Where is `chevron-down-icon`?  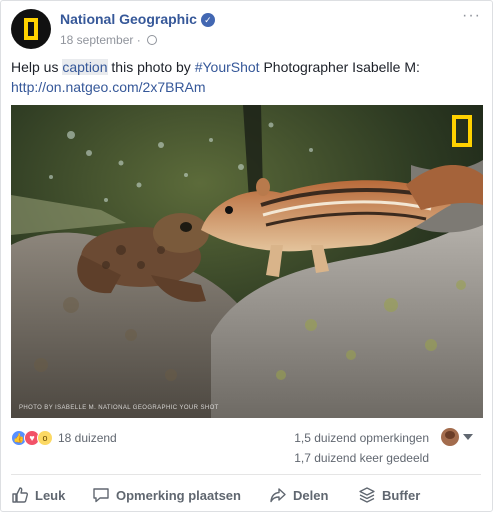 chevron-down-icon is located at coordinates (468, 437).